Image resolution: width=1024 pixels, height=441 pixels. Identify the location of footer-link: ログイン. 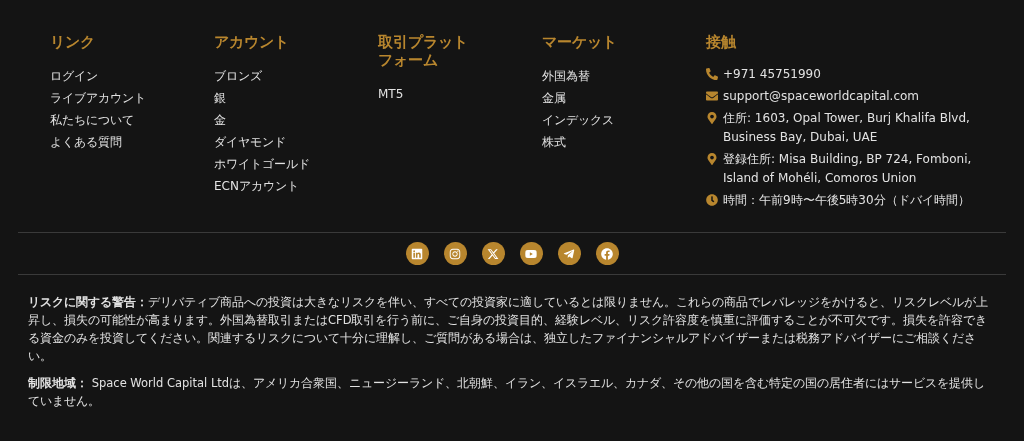
(74, 76).